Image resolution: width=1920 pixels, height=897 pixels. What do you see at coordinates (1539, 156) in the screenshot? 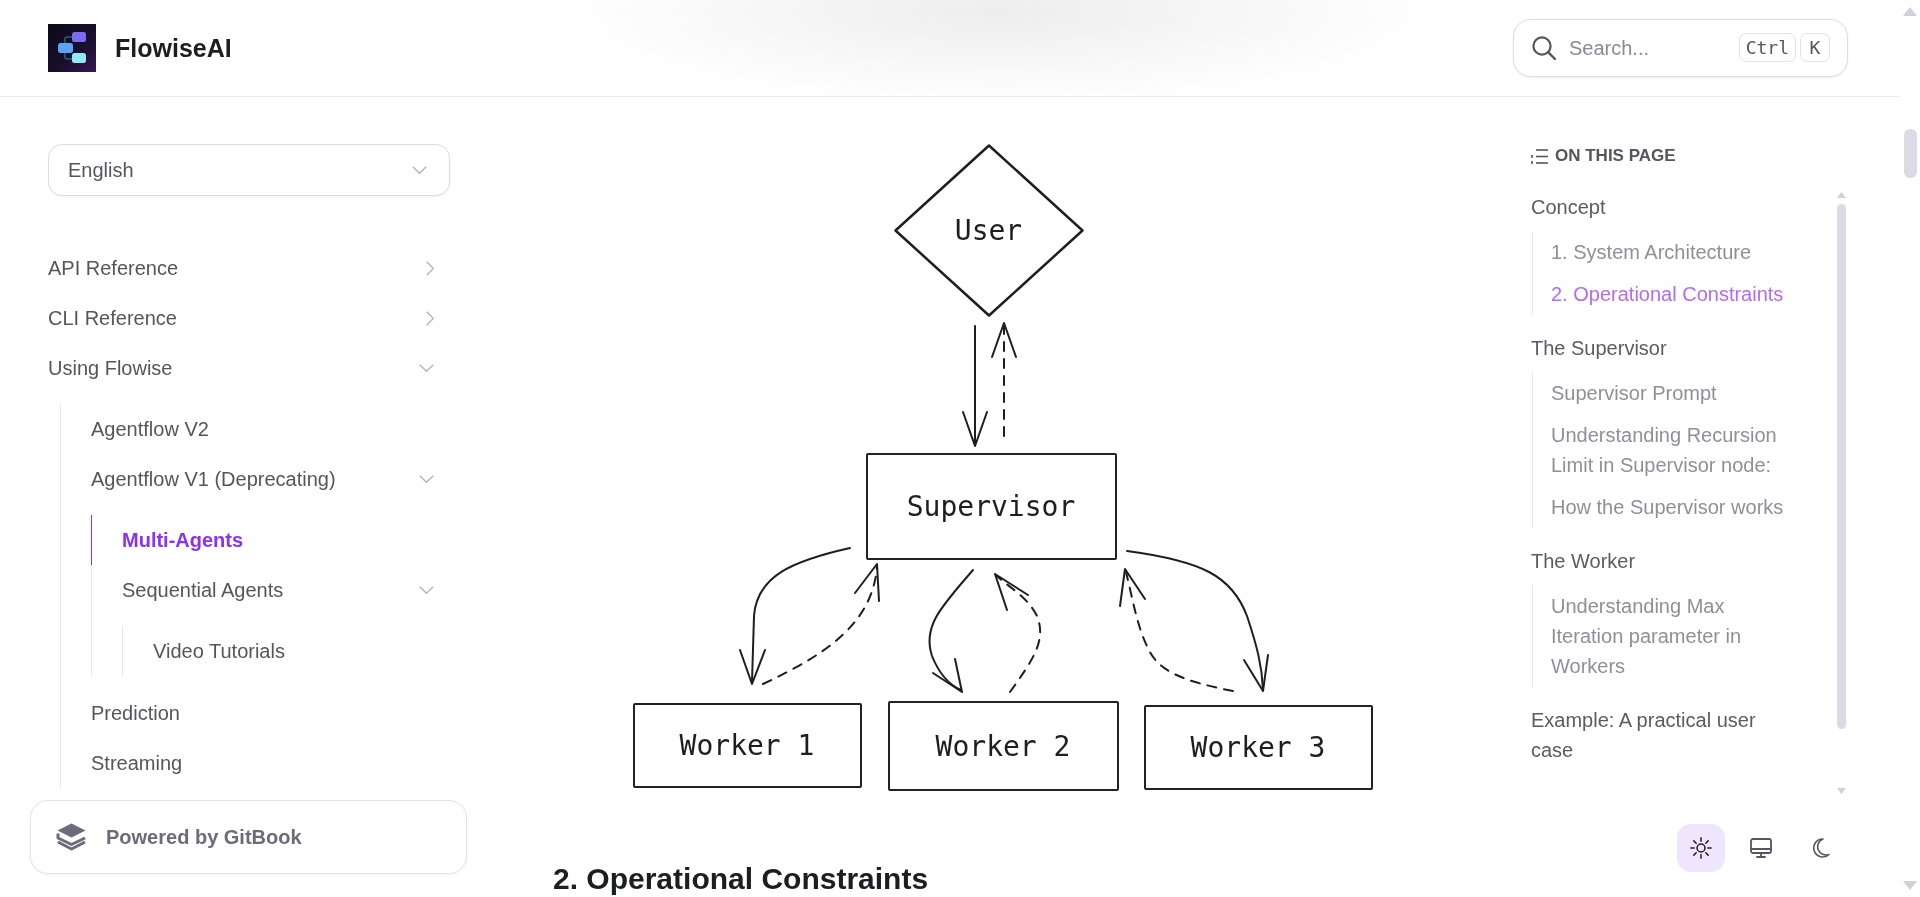
I see `list-icon` at bounding box center [1539, 156].